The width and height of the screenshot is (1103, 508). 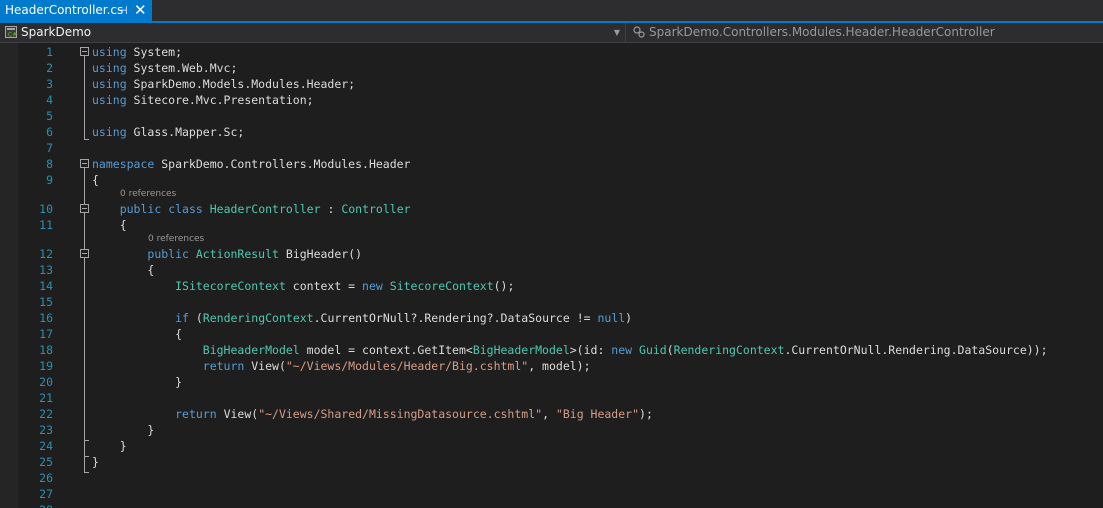 What do you see at coordinates (46, 462) in the screenshot?
I see `line-number: 25` at bounding box center [46, 462].